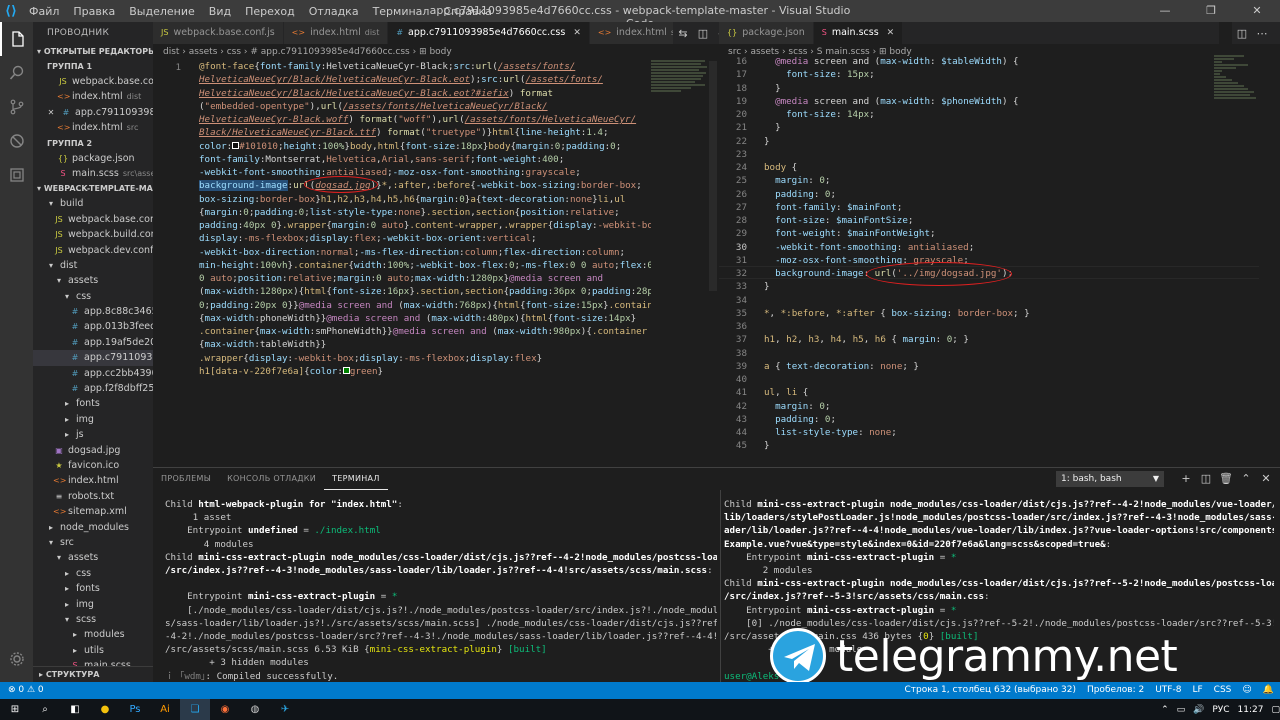 Image resolution: width=1280 pixels, height=720 pixels. What do you see at coordinates (225, 709) in the screenshot?
I see `firefox-icon: ◉` at bounding box center [225, 709].